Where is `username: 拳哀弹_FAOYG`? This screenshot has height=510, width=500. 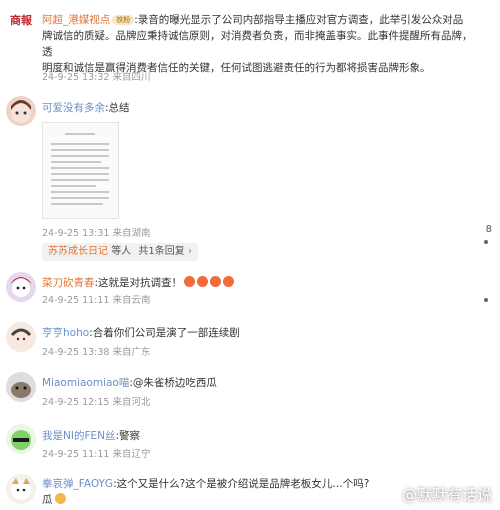
username: 拳哀弹_FAOYG is located at coordinates (77, 484).